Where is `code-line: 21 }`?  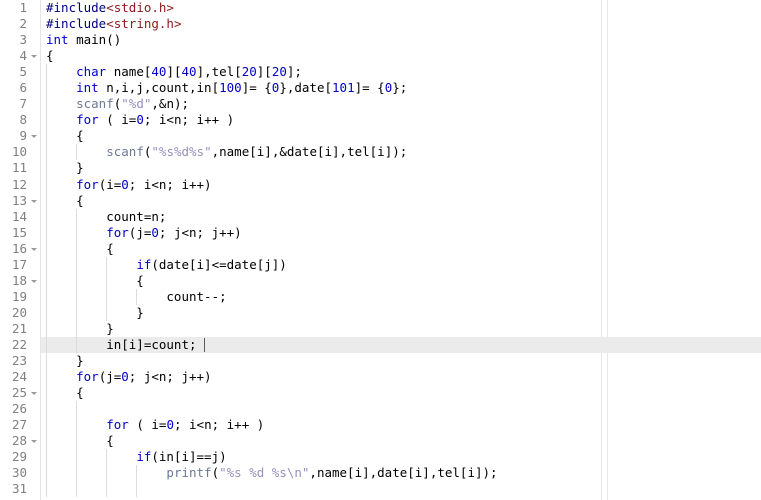 code-line: 21 } is located at coordinates (380, 328).